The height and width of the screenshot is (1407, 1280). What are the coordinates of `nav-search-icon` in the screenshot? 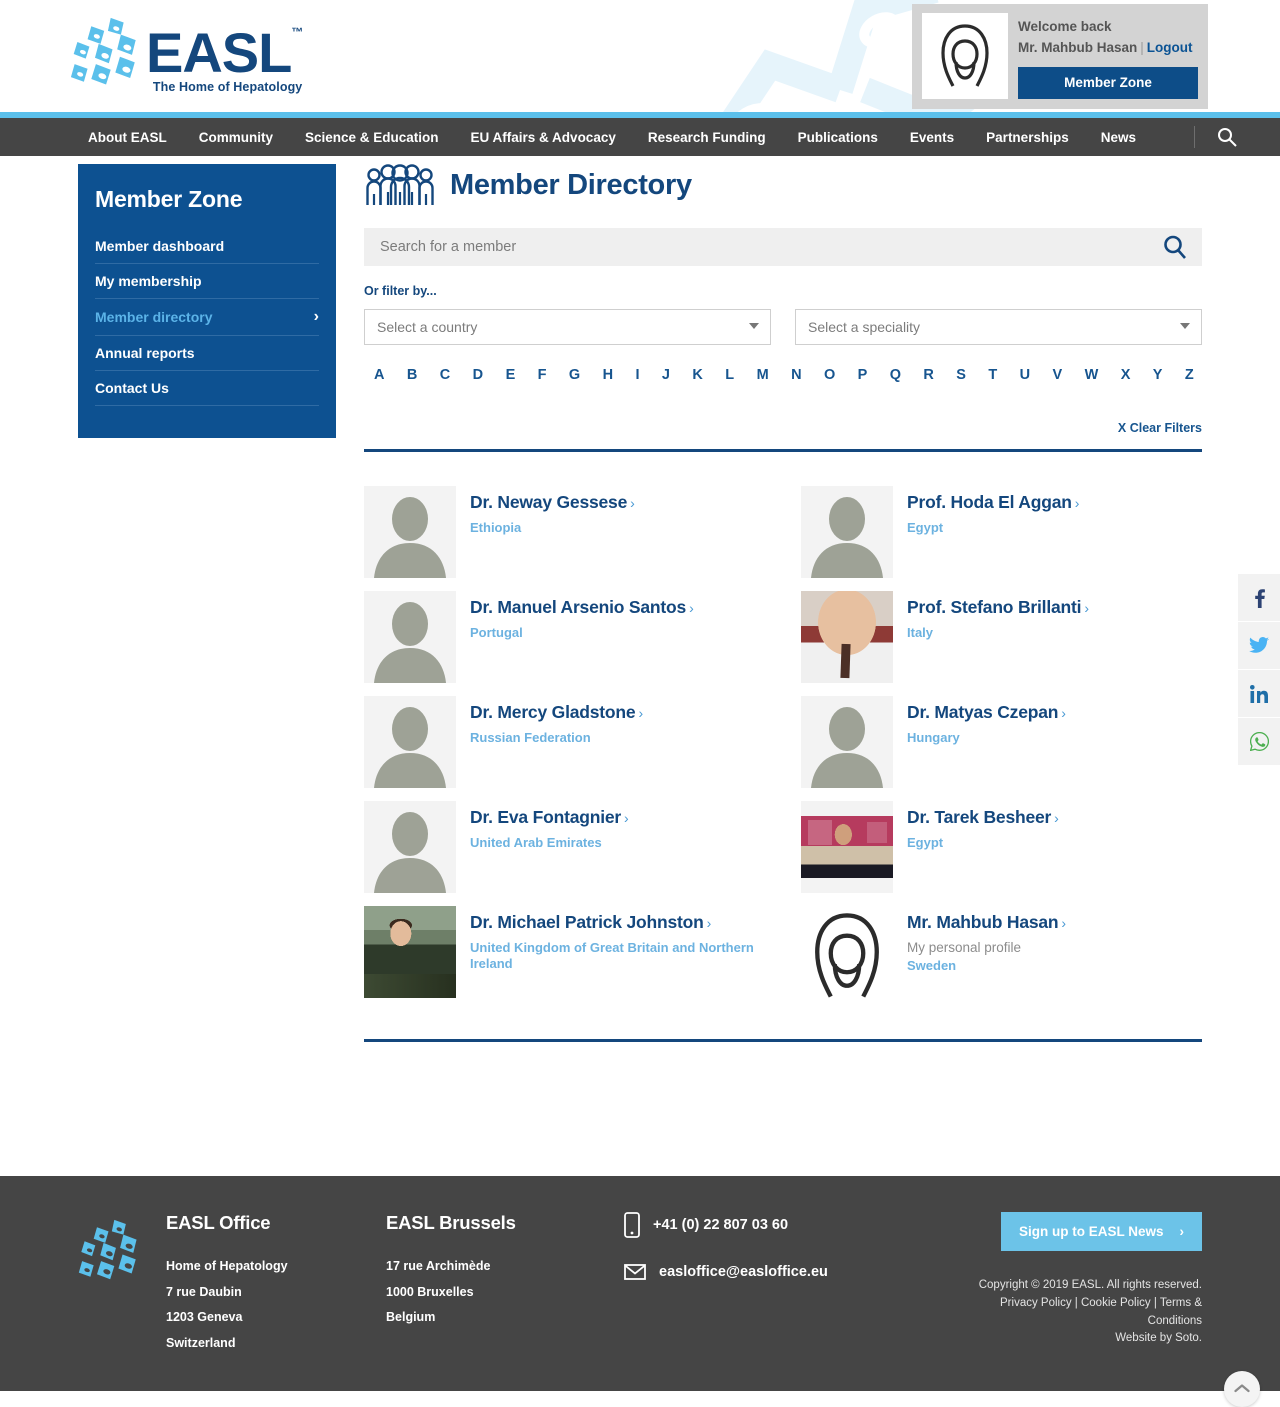 It's located at (1227, 137).